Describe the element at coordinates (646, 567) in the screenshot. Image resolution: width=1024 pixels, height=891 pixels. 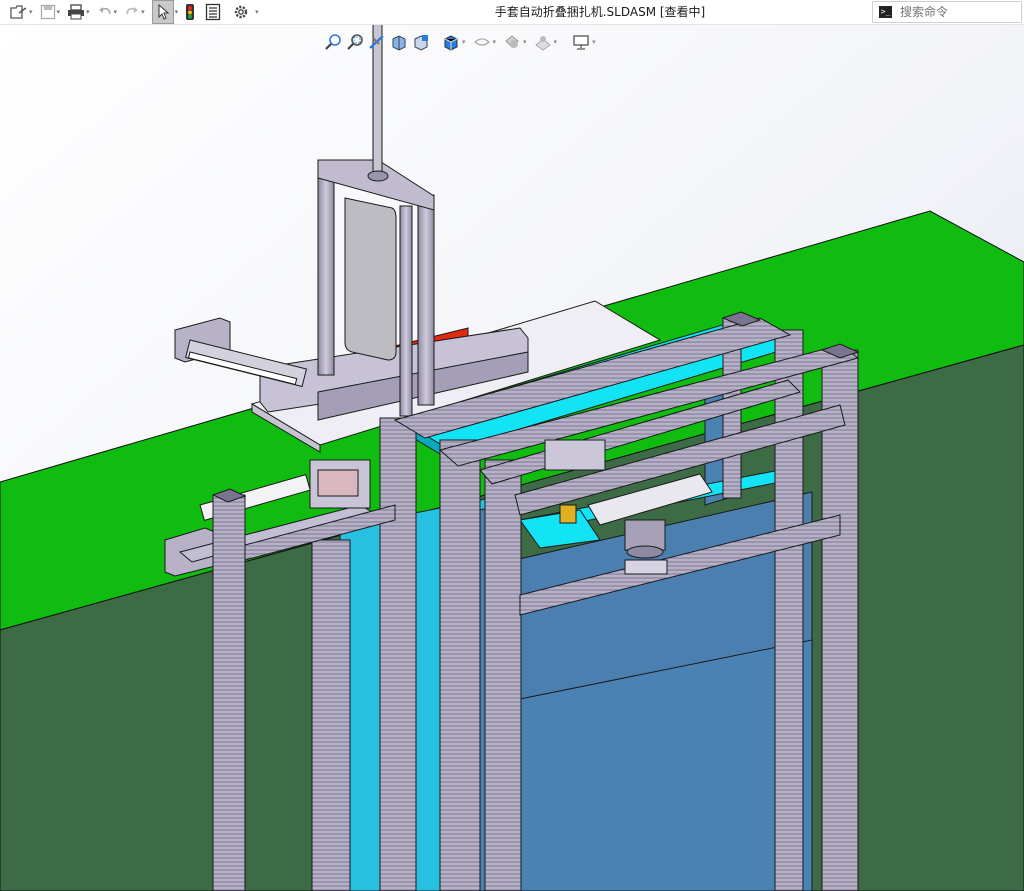
I see `clamp-foot` at that location.